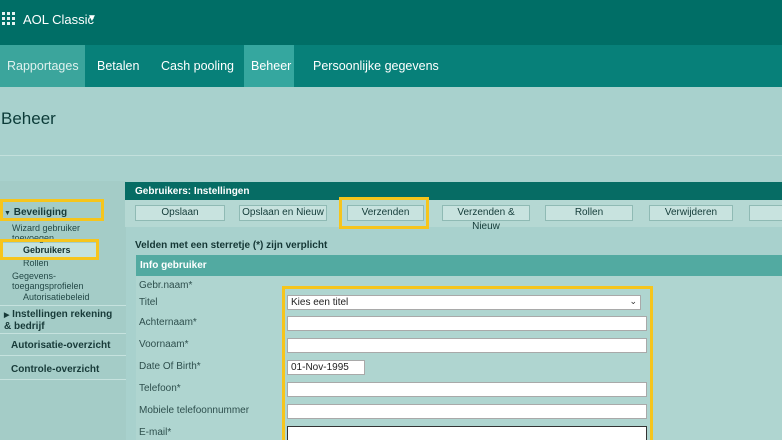  Describe the element at coordinates (459, 265) in the screenshot. I see `section-title: Info gebruiker` at that location.